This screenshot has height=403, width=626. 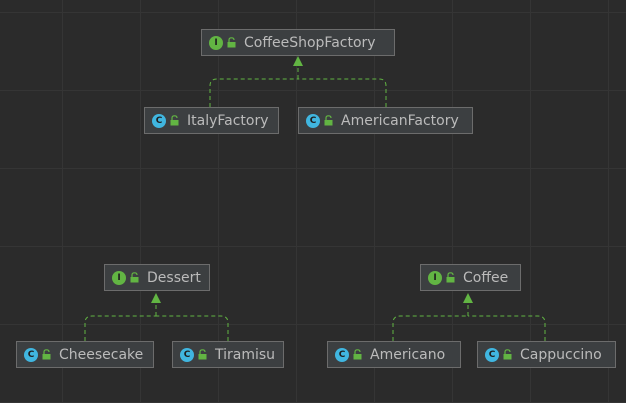 I want to click on arrowhead-dessert, so click(x=156, y=298).